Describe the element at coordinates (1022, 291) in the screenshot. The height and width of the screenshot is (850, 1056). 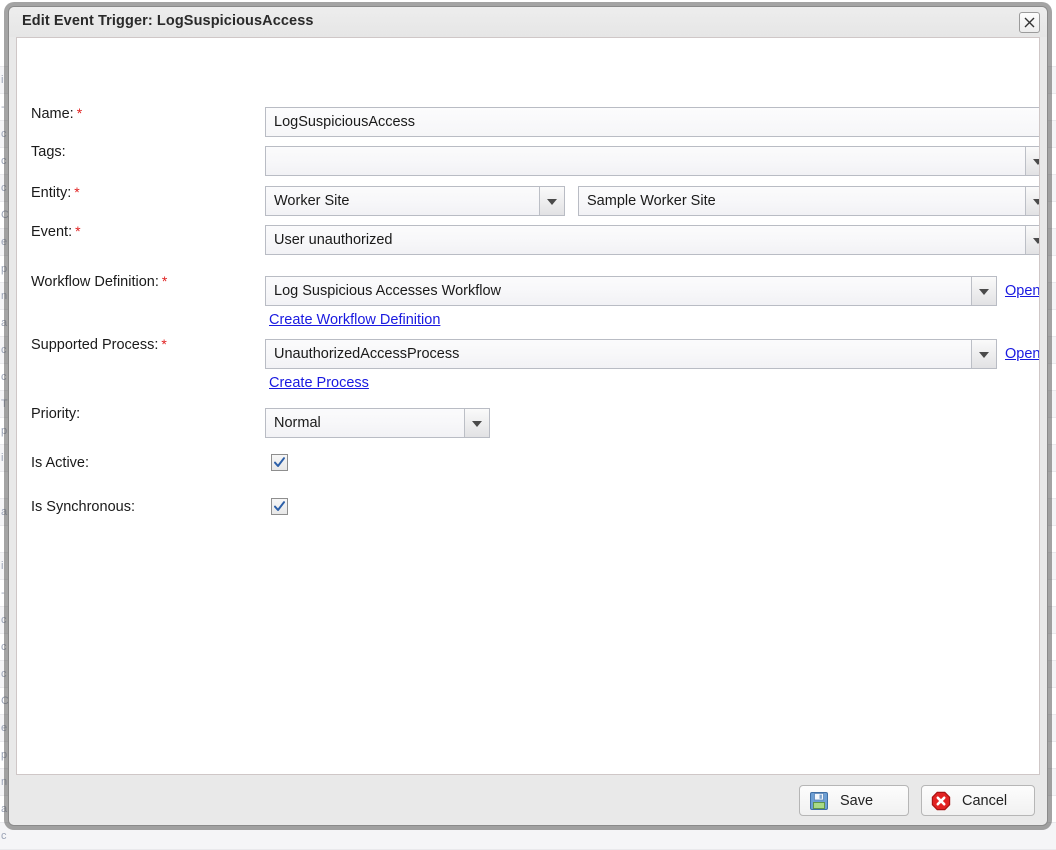
I see `open-workflow-definition-link: Open` at that location.